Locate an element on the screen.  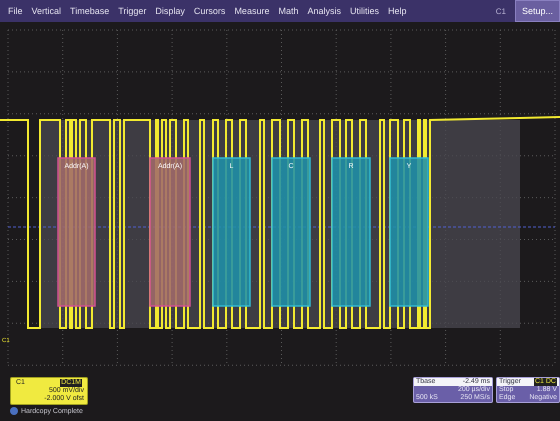
menu-item: Cursors is located at coordinates (210, 11).